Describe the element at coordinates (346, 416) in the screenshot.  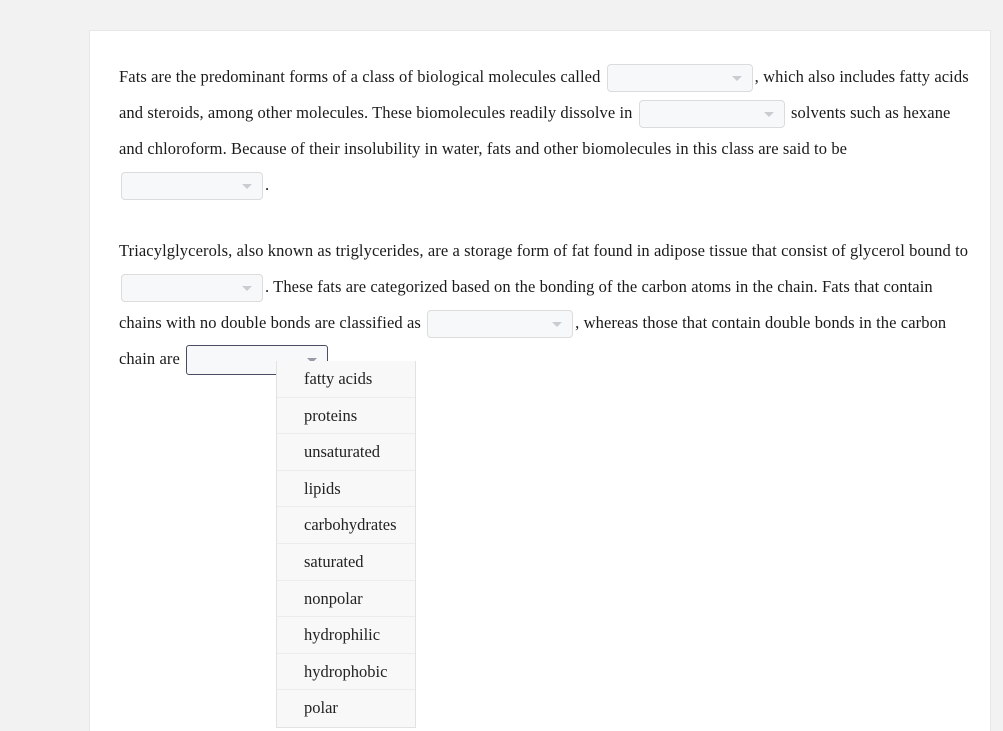
I see `dropdown-option: proteins` at that location.